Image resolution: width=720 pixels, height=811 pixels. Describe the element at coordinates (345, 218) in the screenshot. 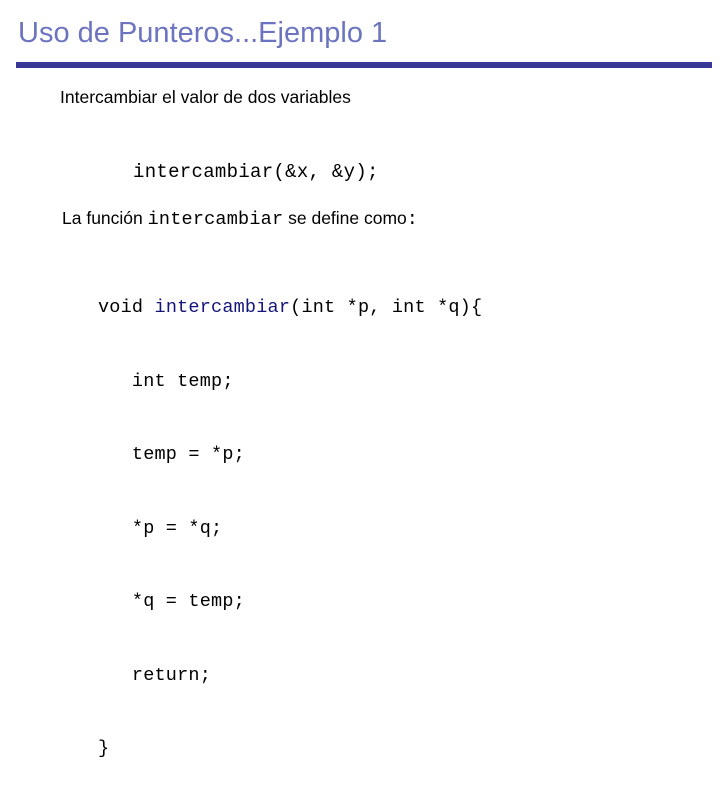

I see `definition-suffix: se define como` at that location.